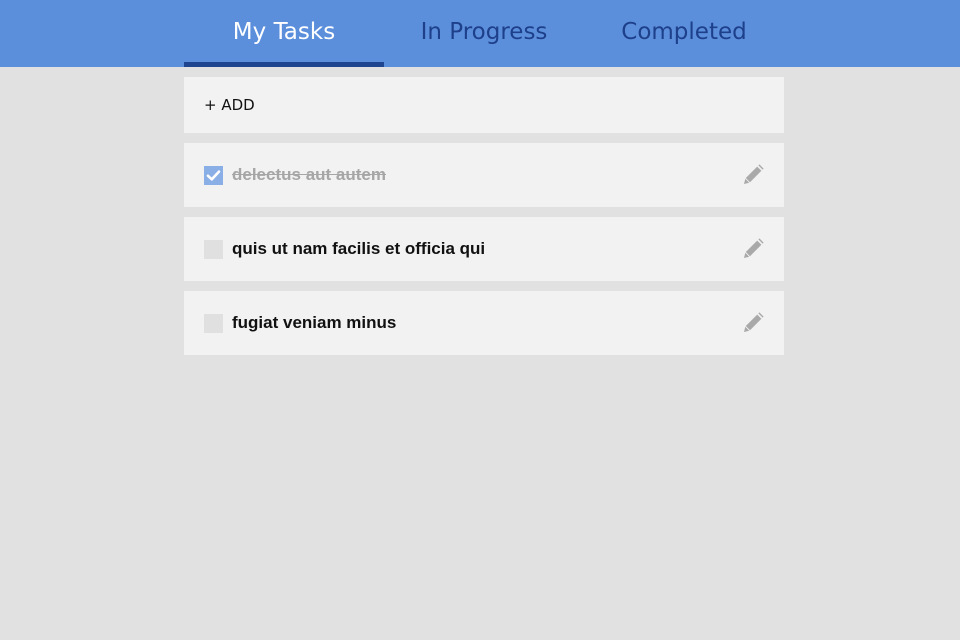 The width and height of the screenshot is (960, 640). I want to click on checkmark-icon, so click(213, 175).